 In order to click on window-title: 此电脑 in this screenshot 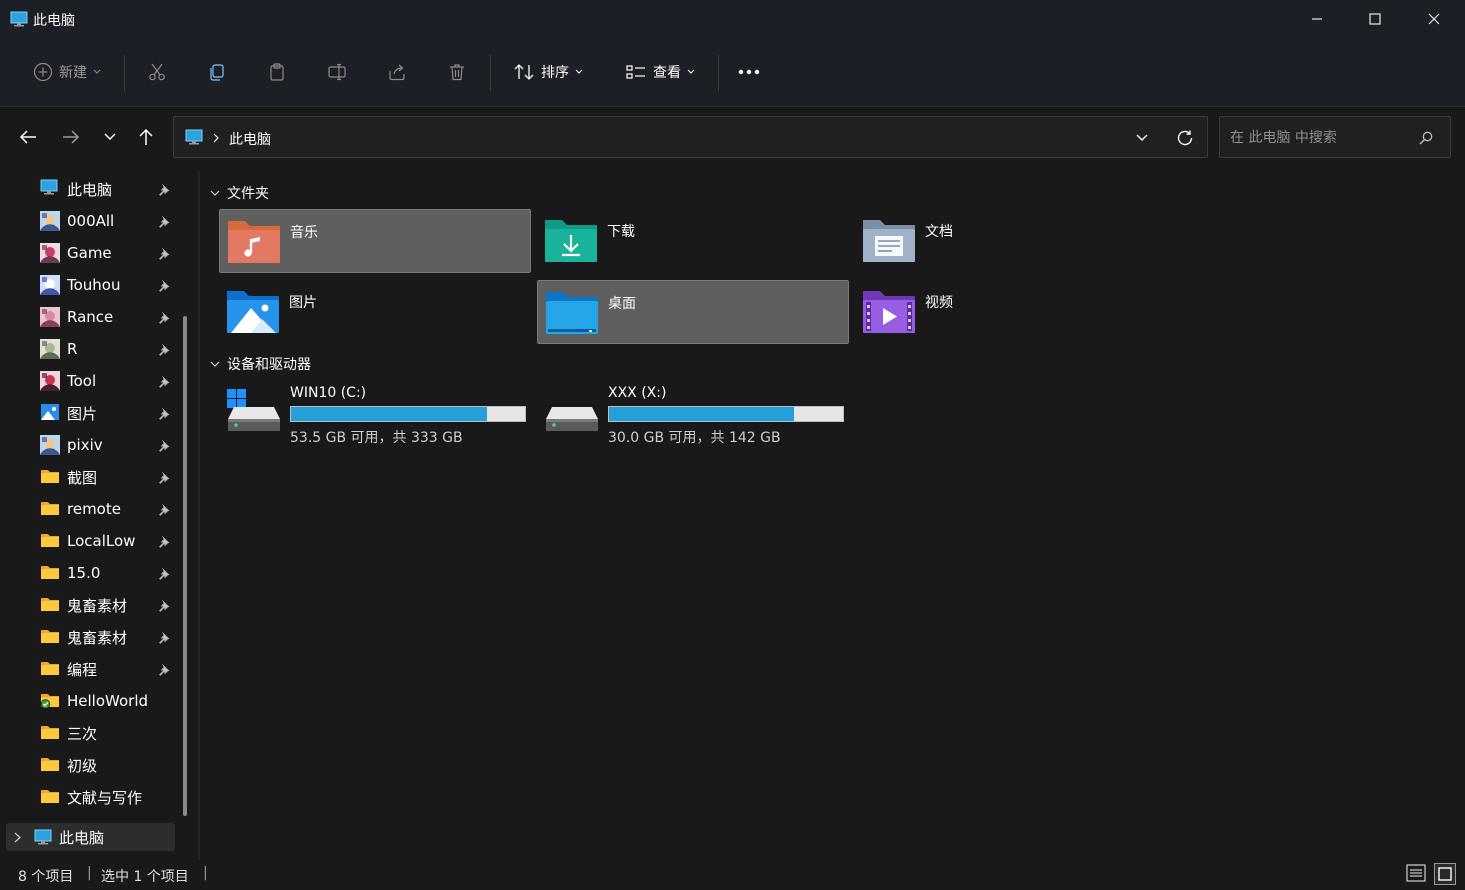, I will do `click(54, 21)`.